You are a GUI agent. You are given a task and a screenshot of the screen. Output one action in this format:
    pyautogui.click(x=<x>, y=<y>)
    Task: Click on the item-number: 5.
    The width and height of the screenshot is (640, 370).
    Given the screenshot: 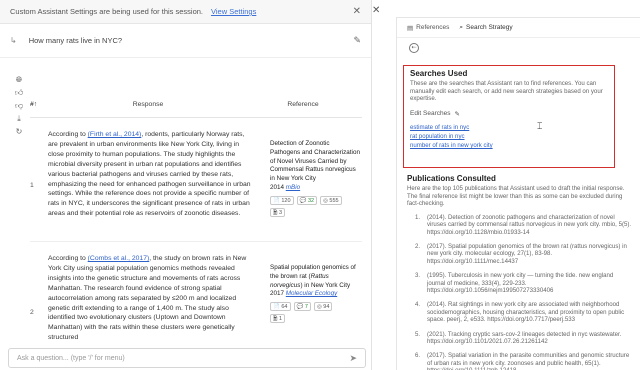 What is the action you would take?
    pyautogui.click(x=418, y=334)
    